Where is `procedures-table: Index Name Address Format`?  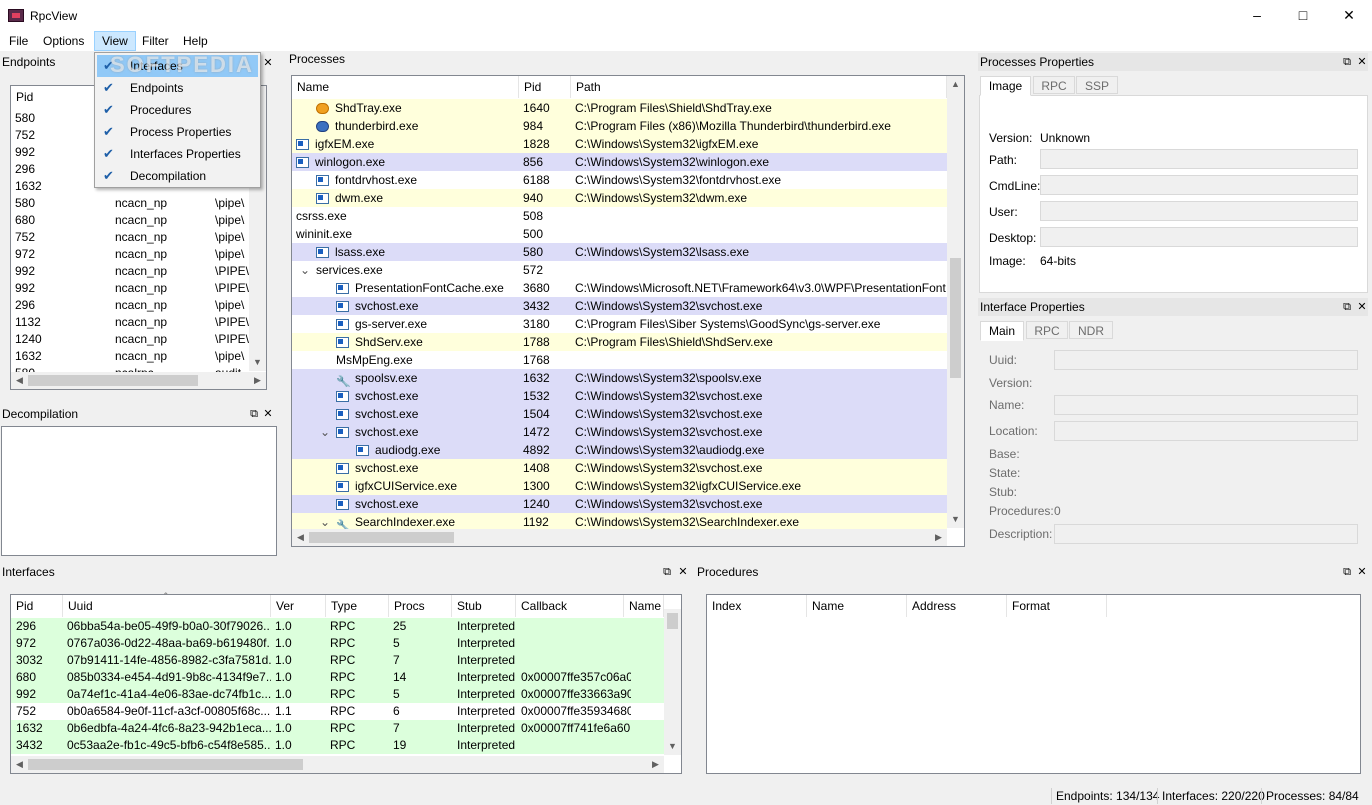 procedures-table: Index Name Address Format is located at coordinates (1033, 684).